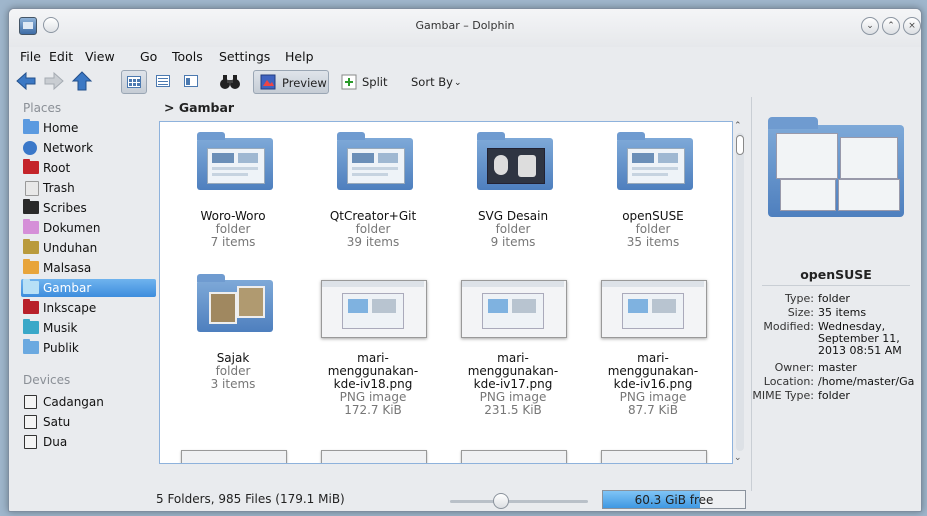 The height and width of the screenshot is (516, 927). Describe the element at coordinates (67, 288) in the screenshot. I see `places-item-label: Gambar` at that location.